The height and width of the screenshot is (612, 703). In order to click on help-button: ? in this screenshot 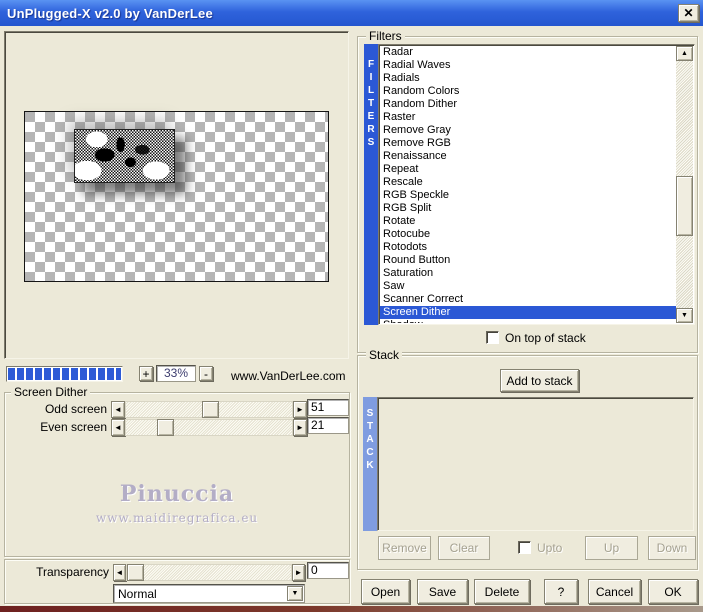, I will do `click(561, 591)`.